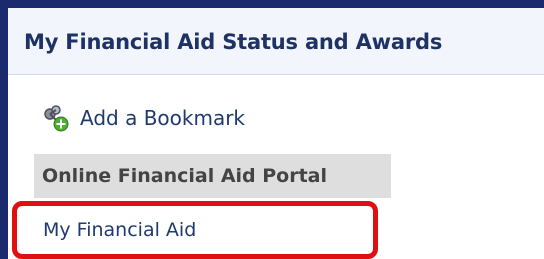 This screenshot has width=544, height=259. Describe the element at coordinates (185, 176) in the screenshot. I see `section-title: Online Financial Aid Portal` at that location.